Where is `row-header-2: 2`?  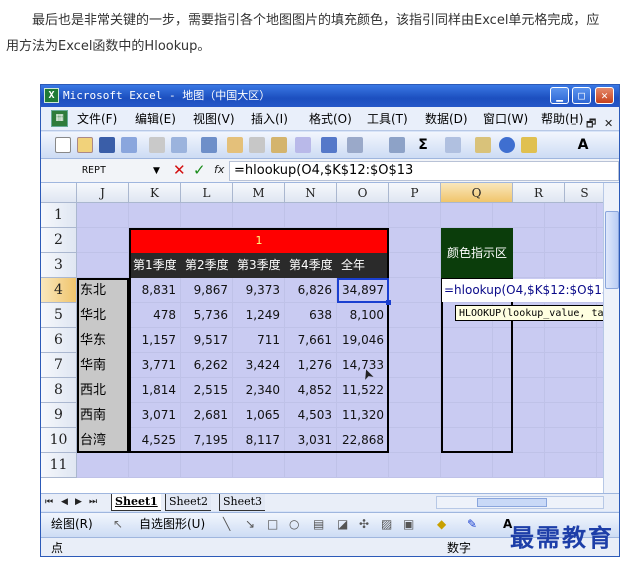 row-header-2: 2 is located at coordinates (59, 240).